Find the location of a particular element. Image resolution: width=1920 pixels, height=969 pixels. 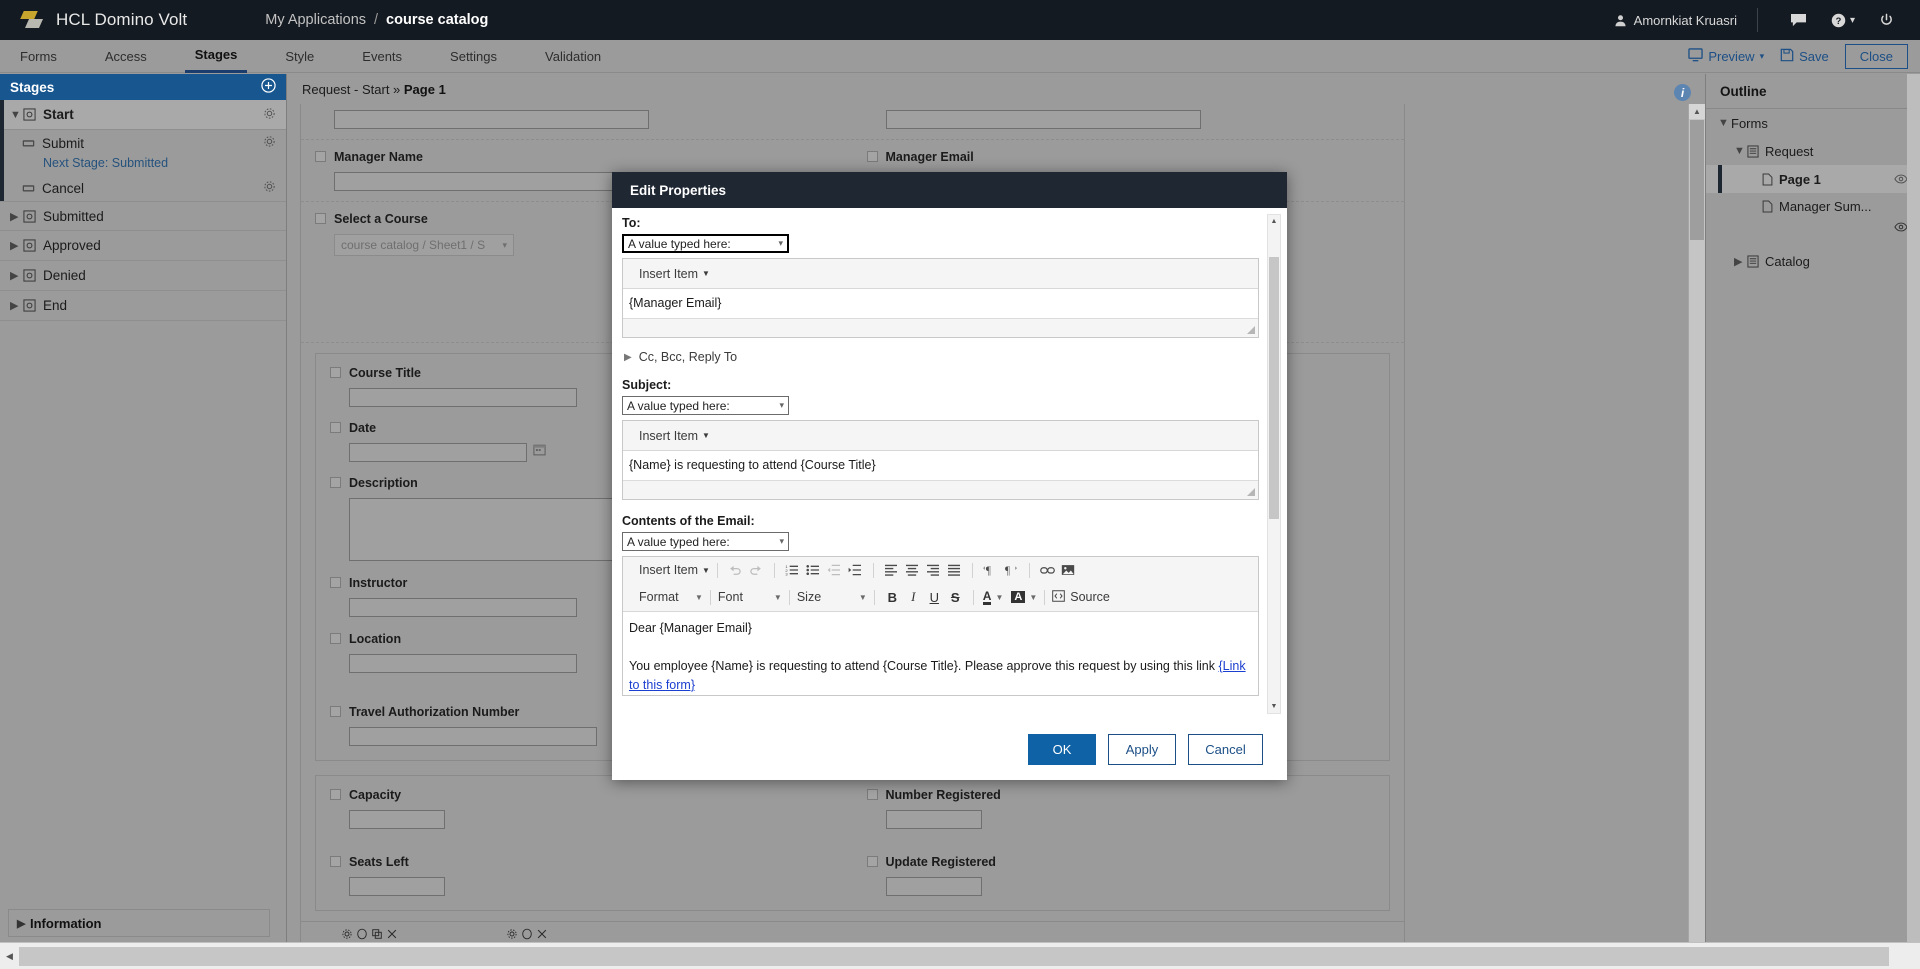

font-dropdown: Font ▼ is located at coordinates (750, 597).